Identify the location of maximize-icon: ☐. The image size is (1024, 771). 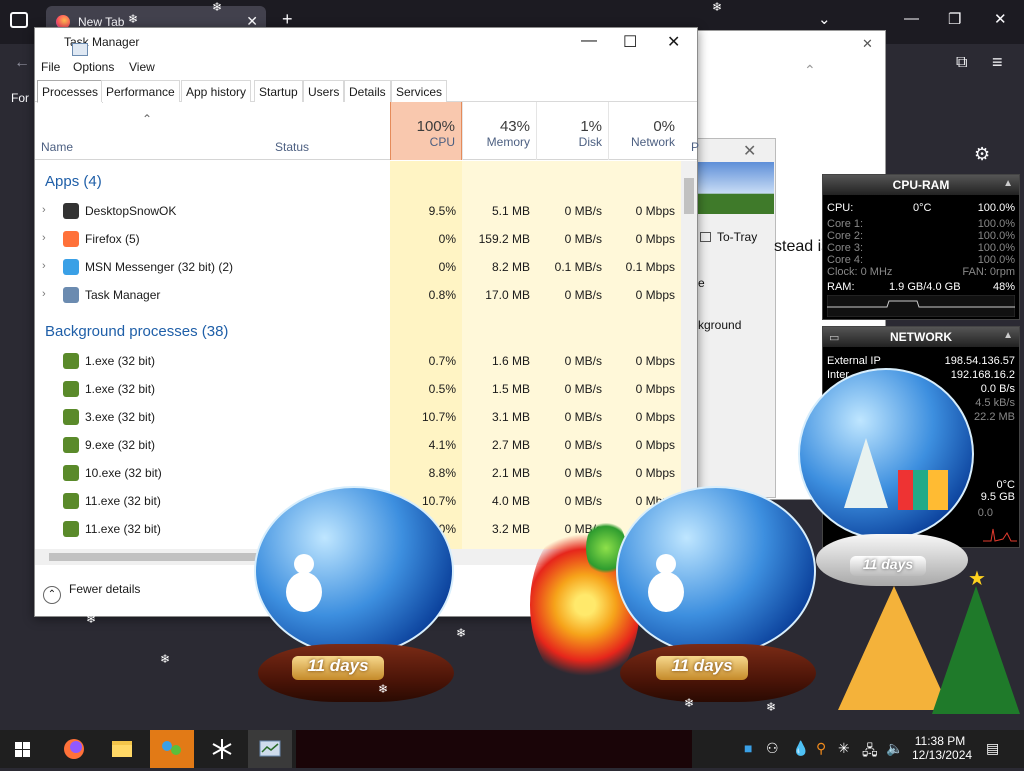
(630, 42).